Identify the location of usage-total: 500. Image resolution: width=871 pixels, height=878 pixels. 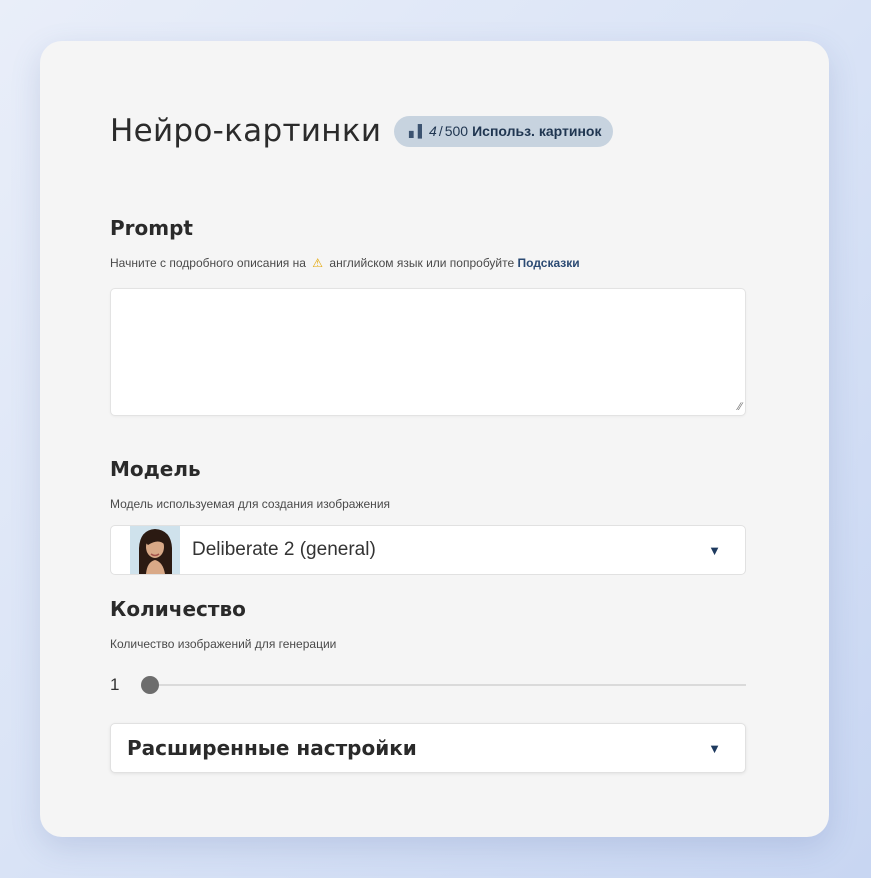
(456, 131).